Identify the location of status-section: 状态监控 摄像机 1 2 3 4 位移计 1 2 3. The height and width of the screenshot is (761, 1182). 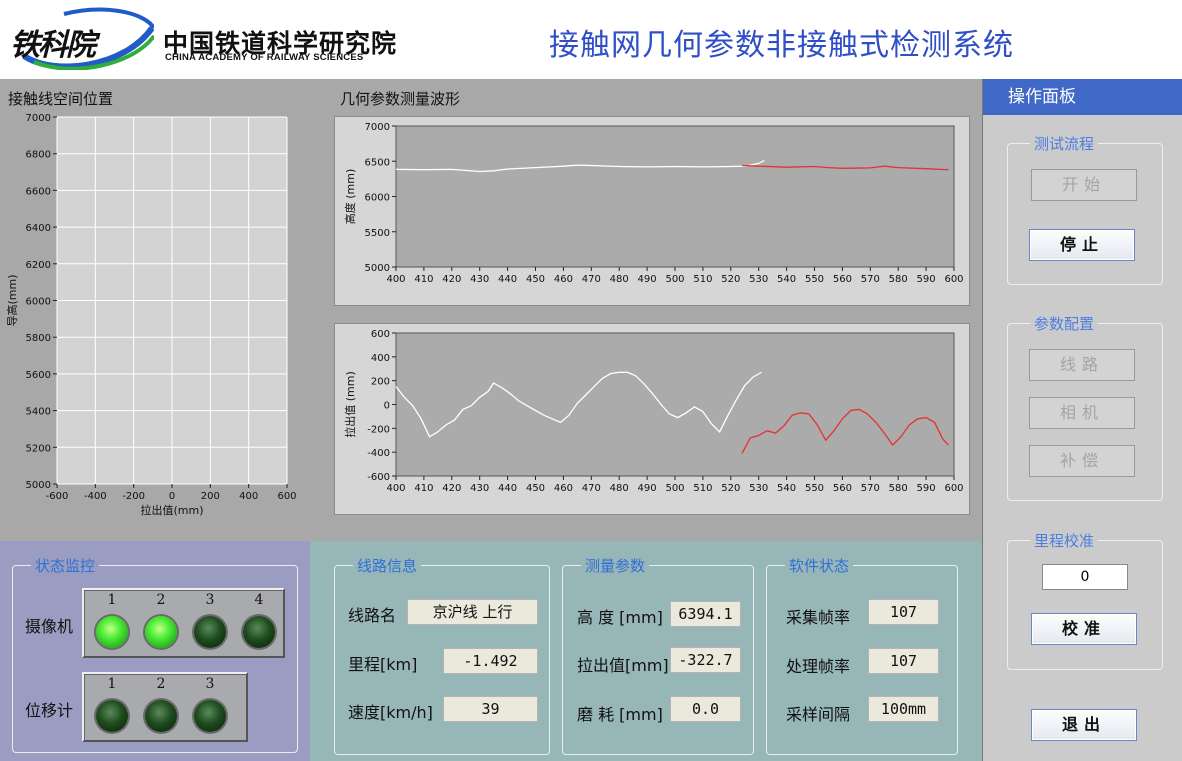
(155, 651).